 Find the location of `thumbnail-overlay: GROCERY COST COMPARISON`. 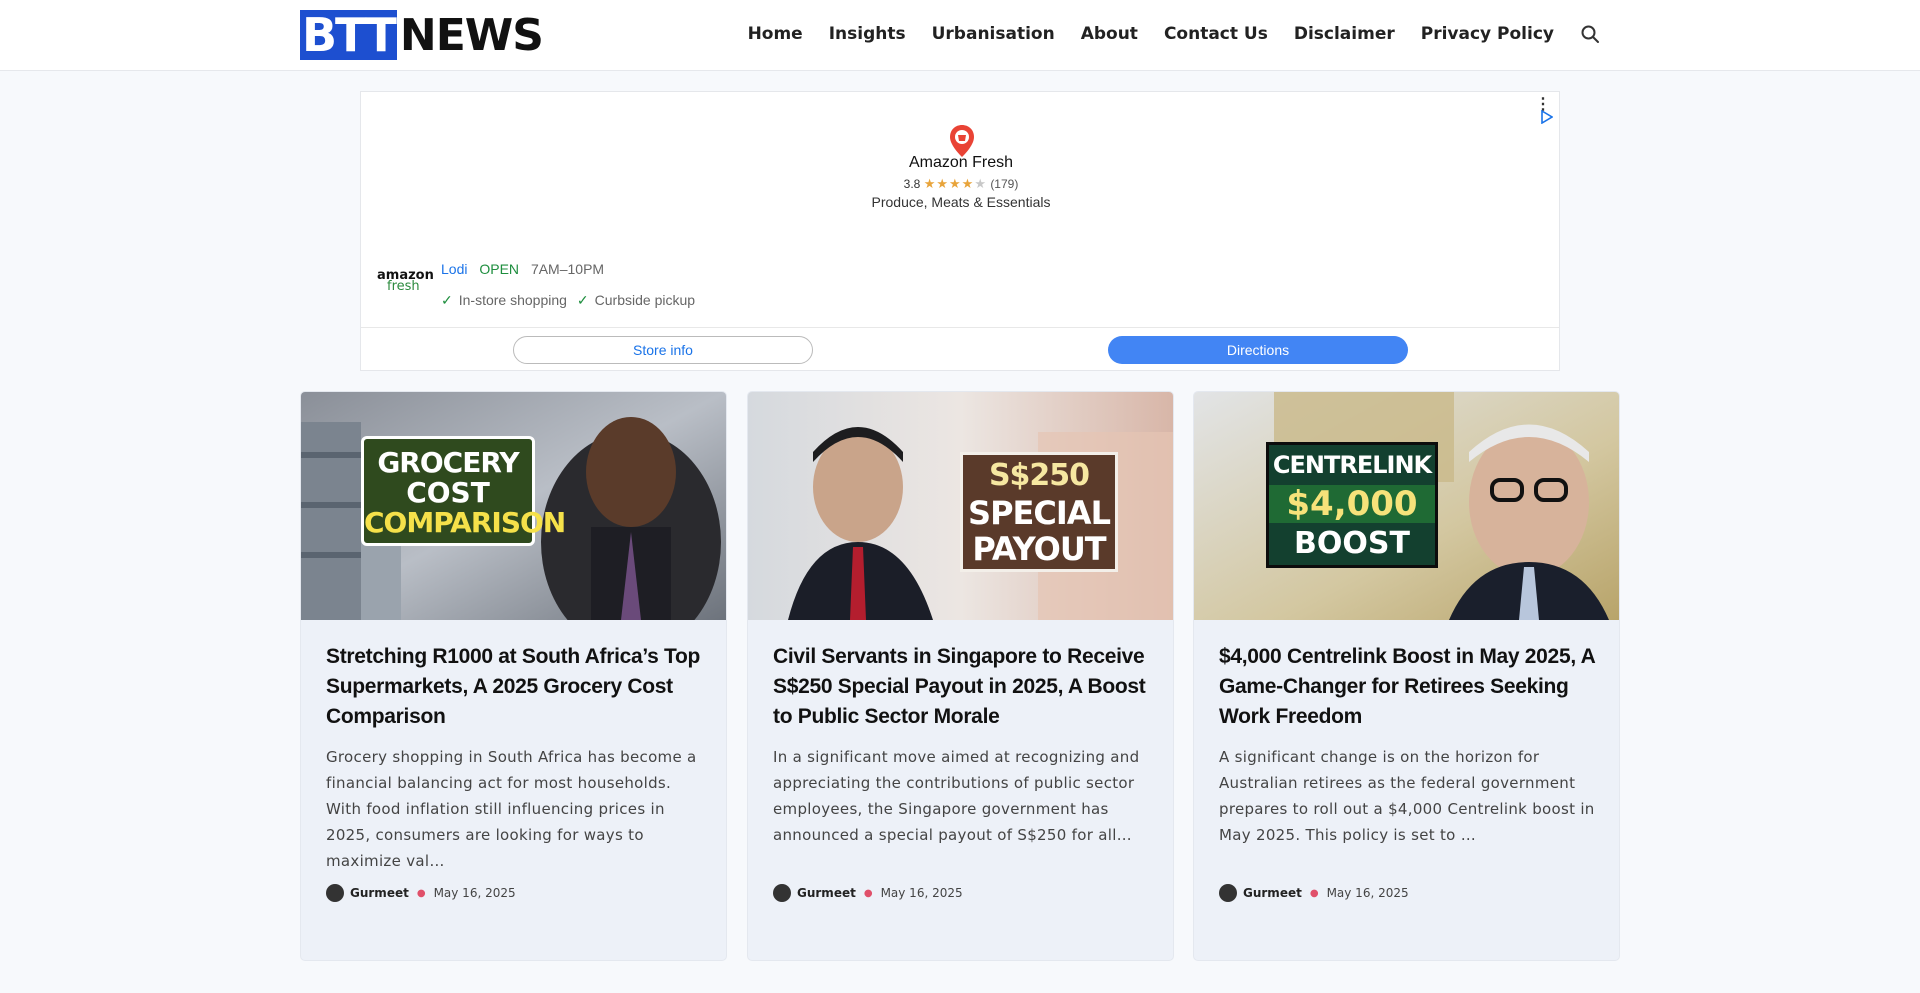

thumbnail-overlay: GROCERY COST COMPARISON is located at coordinates (463, 491).